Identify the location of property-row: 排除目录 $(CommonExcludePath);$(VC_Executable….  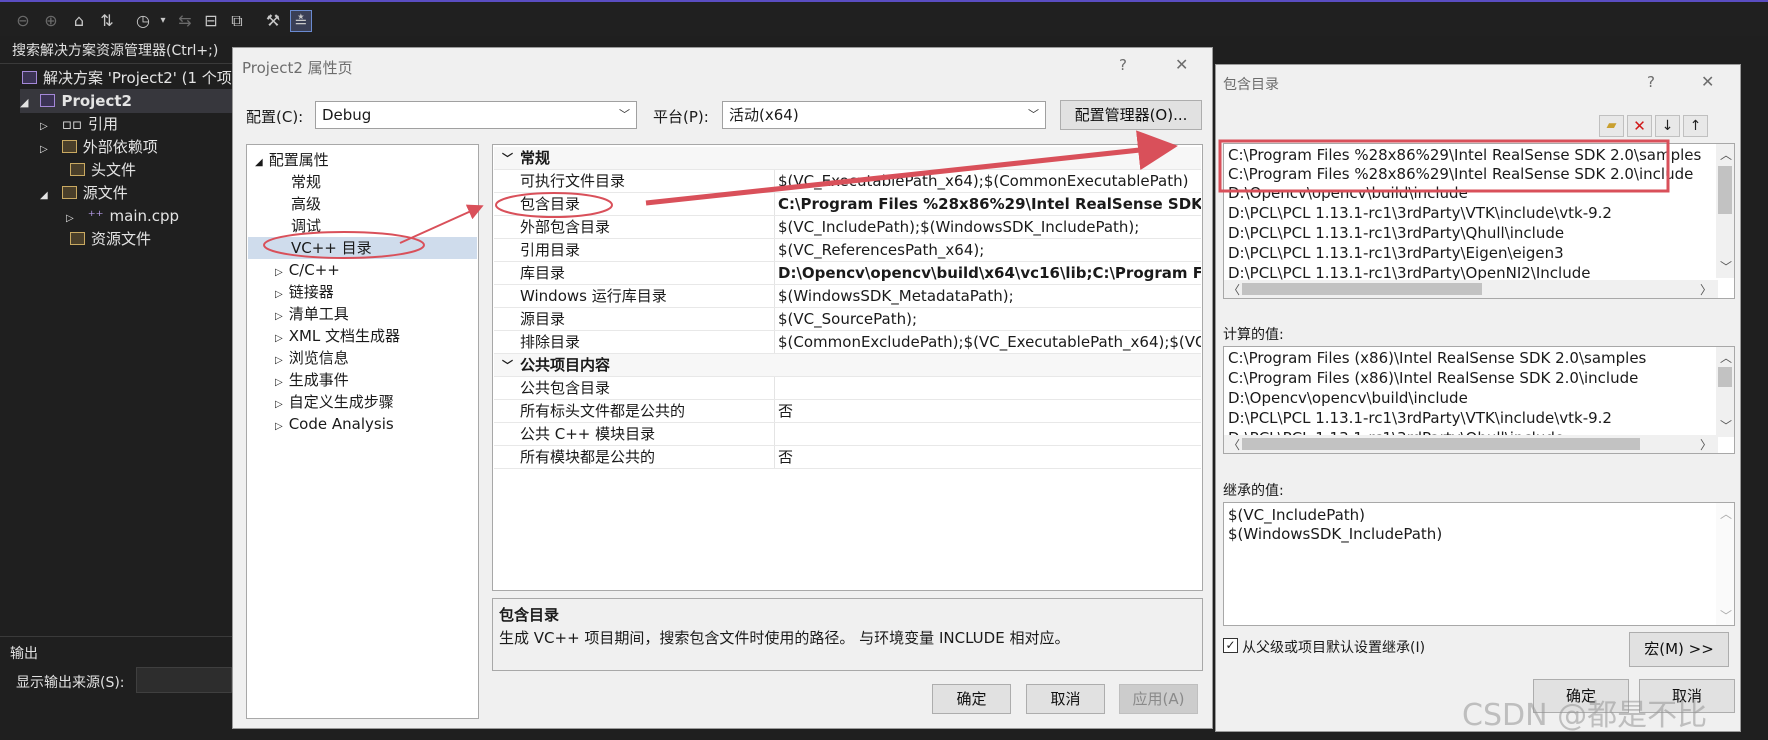
(847, 342).